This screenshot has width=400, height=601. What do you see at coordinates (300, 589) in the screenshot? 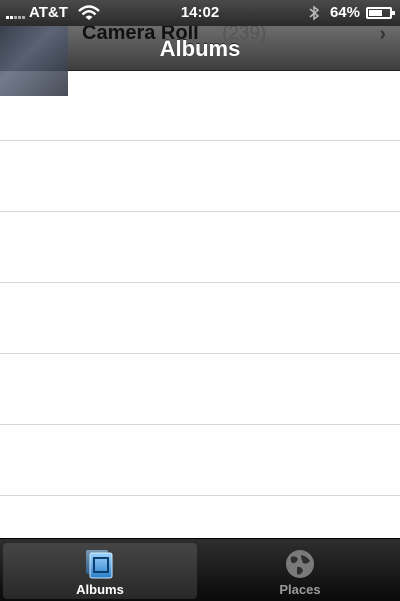
I see `tab-places-label: Places` at bounding box center [300, 589].